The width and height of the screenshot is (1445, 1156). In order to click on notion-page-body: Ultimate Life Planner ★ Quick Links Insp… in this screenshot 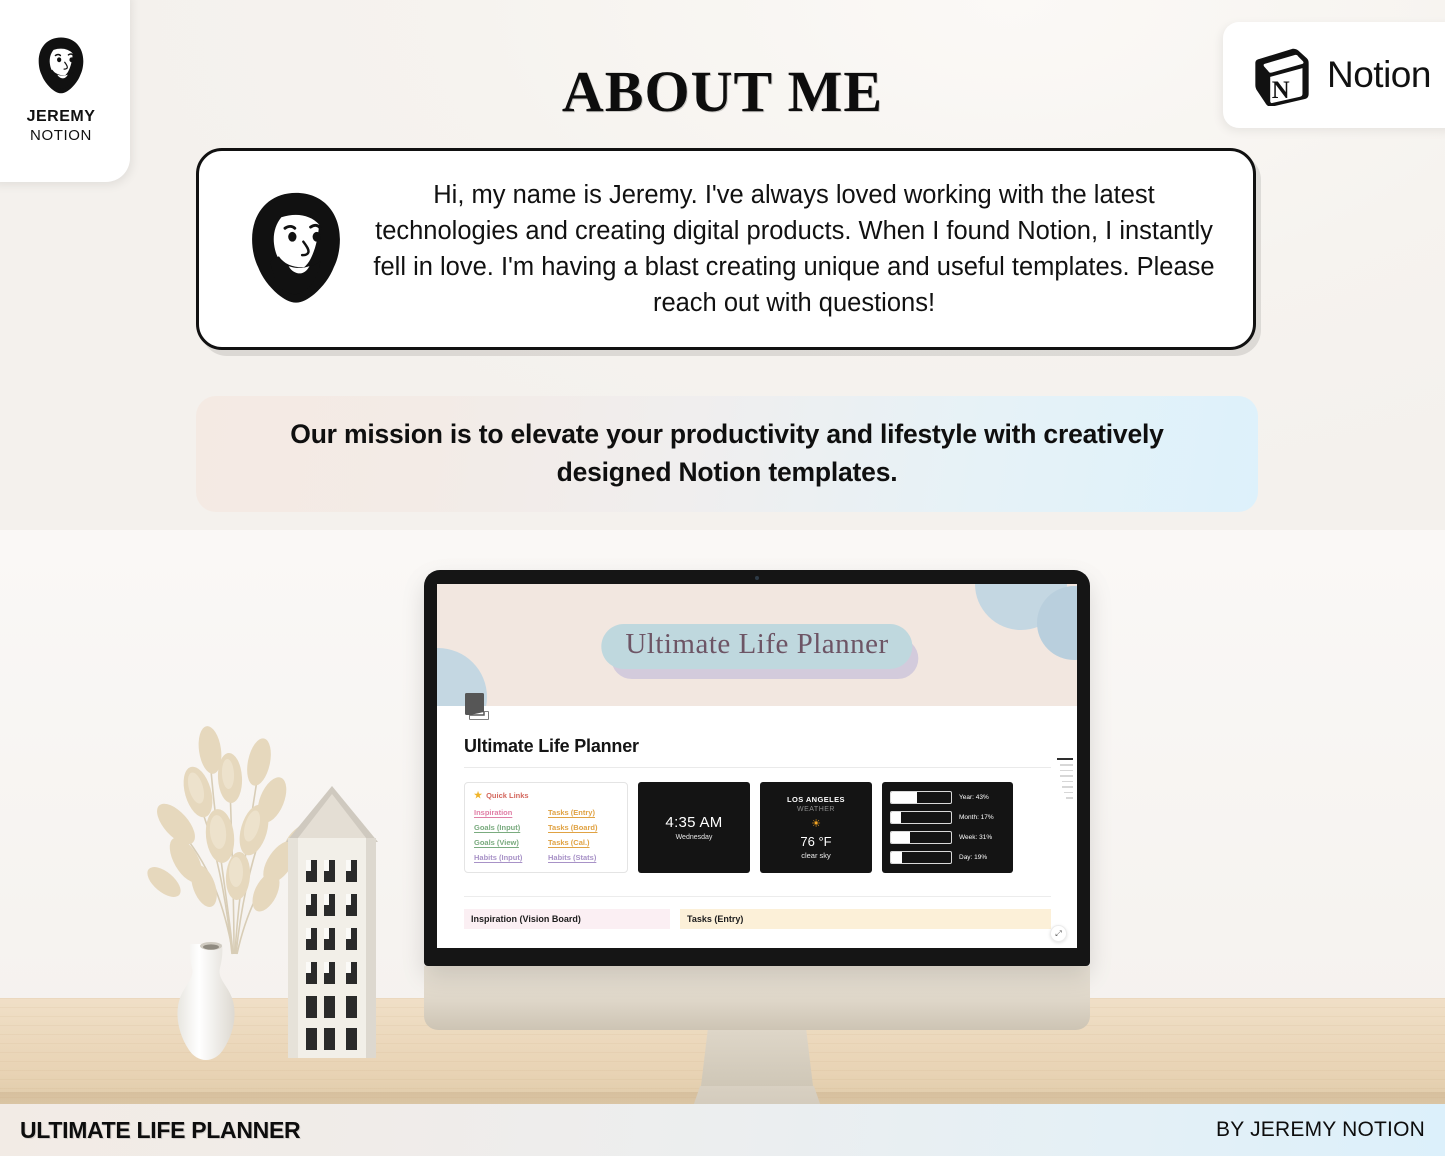, I will do `click(757, 827)`.